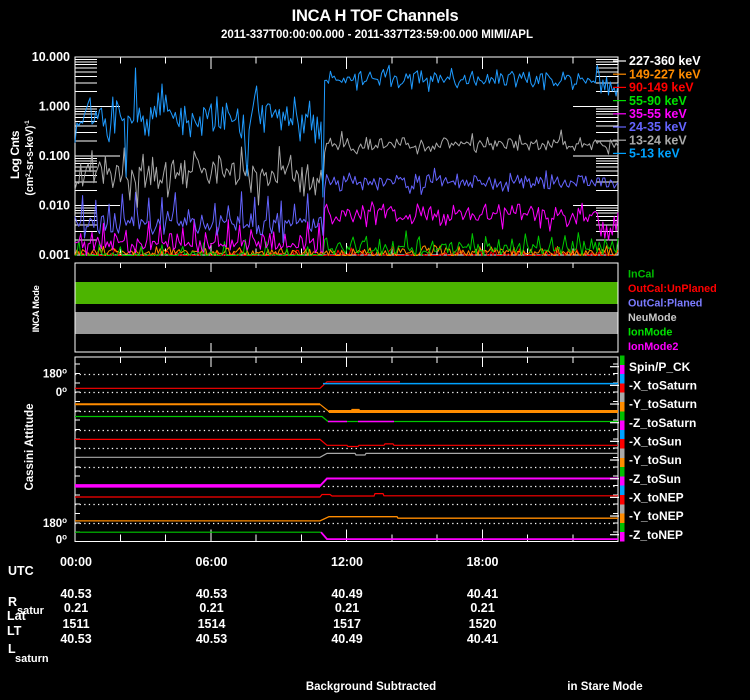  What do you see at coordinates (21, 571) in the screenshot?
I see `svg-text: UTC` at bounding box center [21, 571].